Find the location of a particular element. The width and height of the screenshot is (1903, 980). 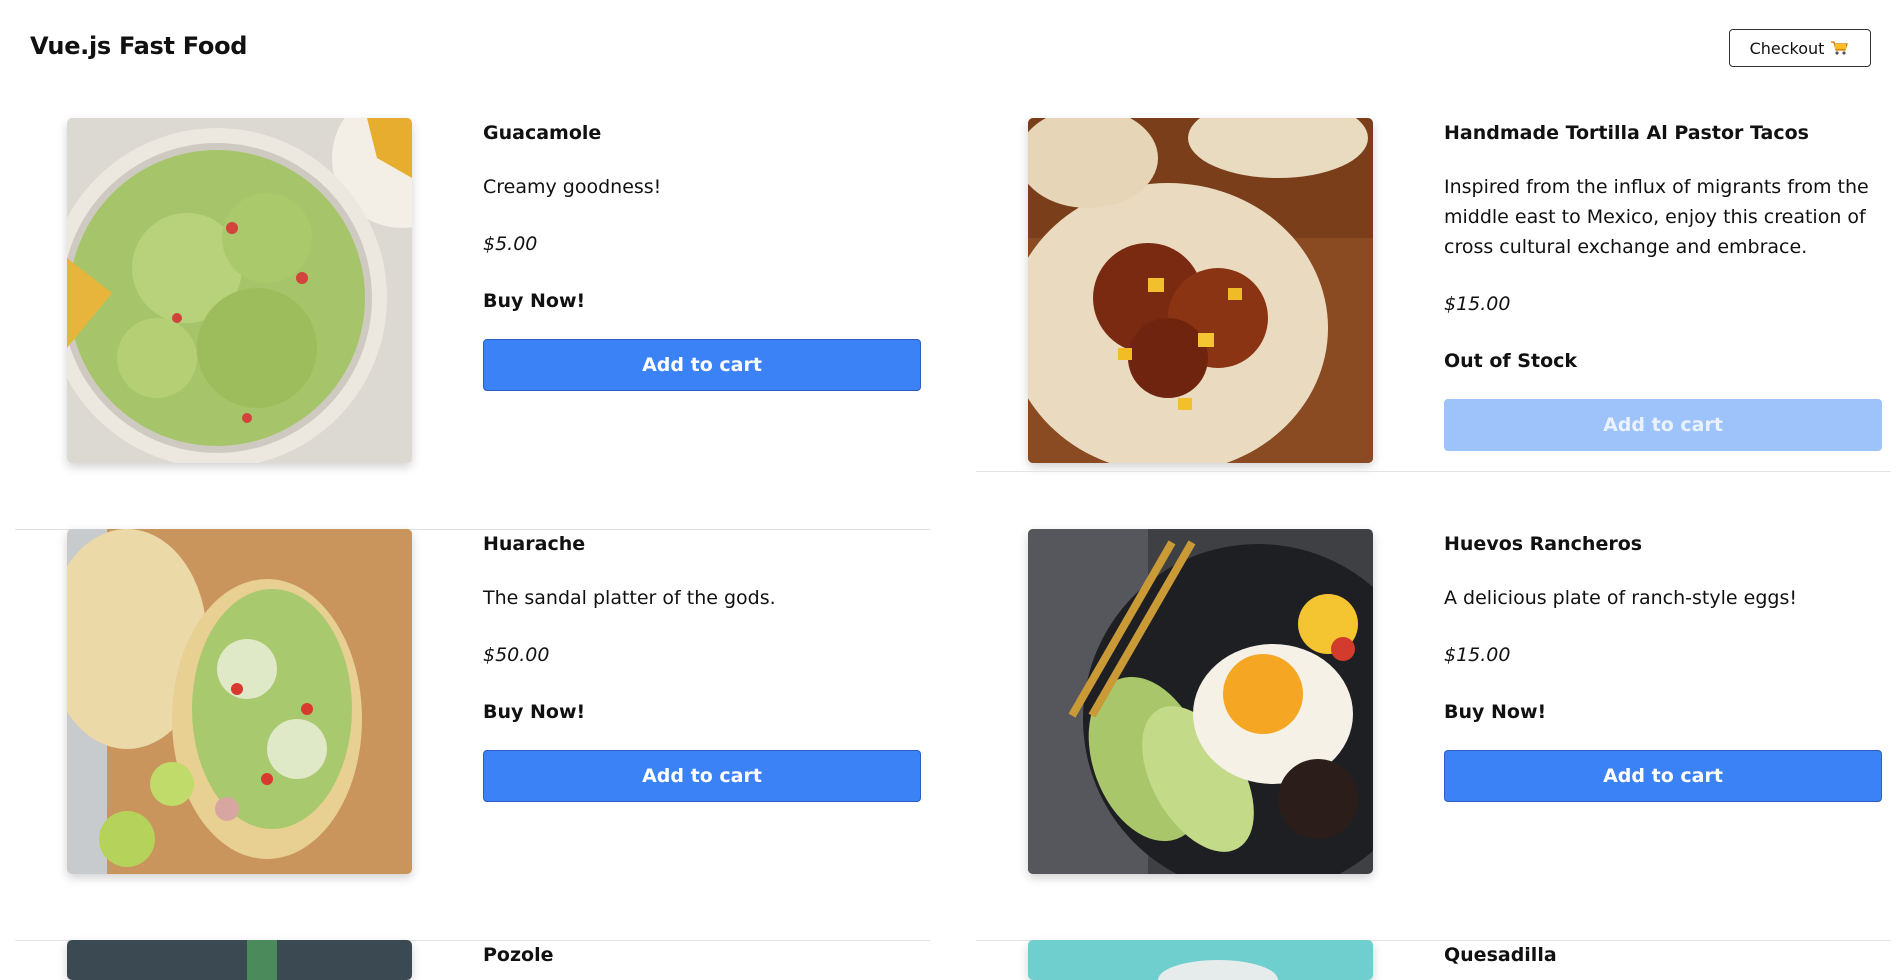

product-description: The sandal platter of the gods. is located at coordinates (629, 598).